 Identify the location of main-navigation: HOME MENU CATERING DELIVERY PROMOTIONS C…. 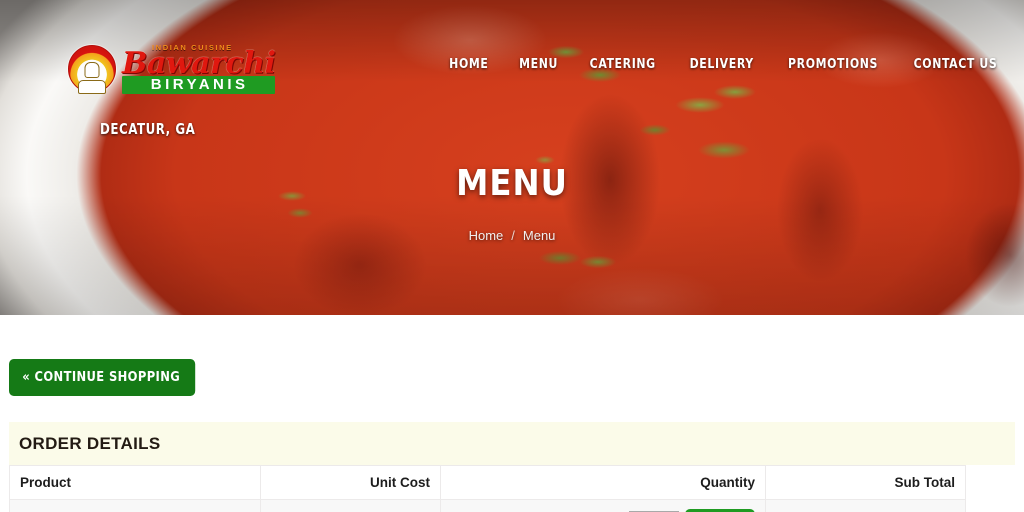
(724, 64).